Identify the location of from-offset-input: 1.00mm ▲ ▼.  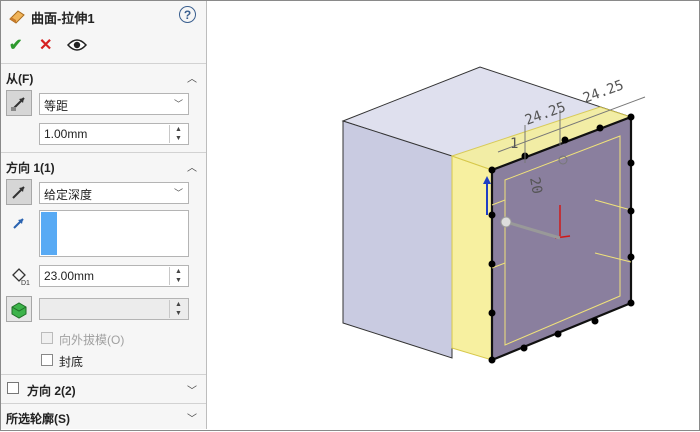
(114, 134).